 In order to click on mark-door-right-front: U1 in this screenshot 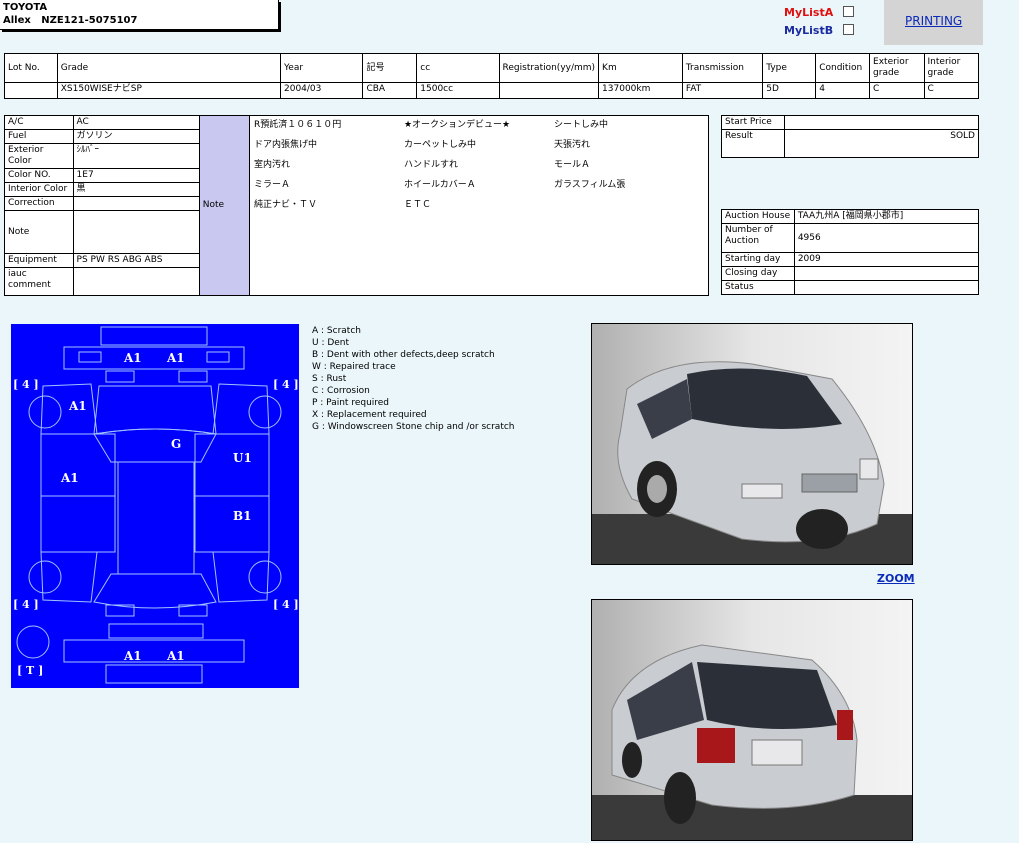, I will do `click(242, 458)`.